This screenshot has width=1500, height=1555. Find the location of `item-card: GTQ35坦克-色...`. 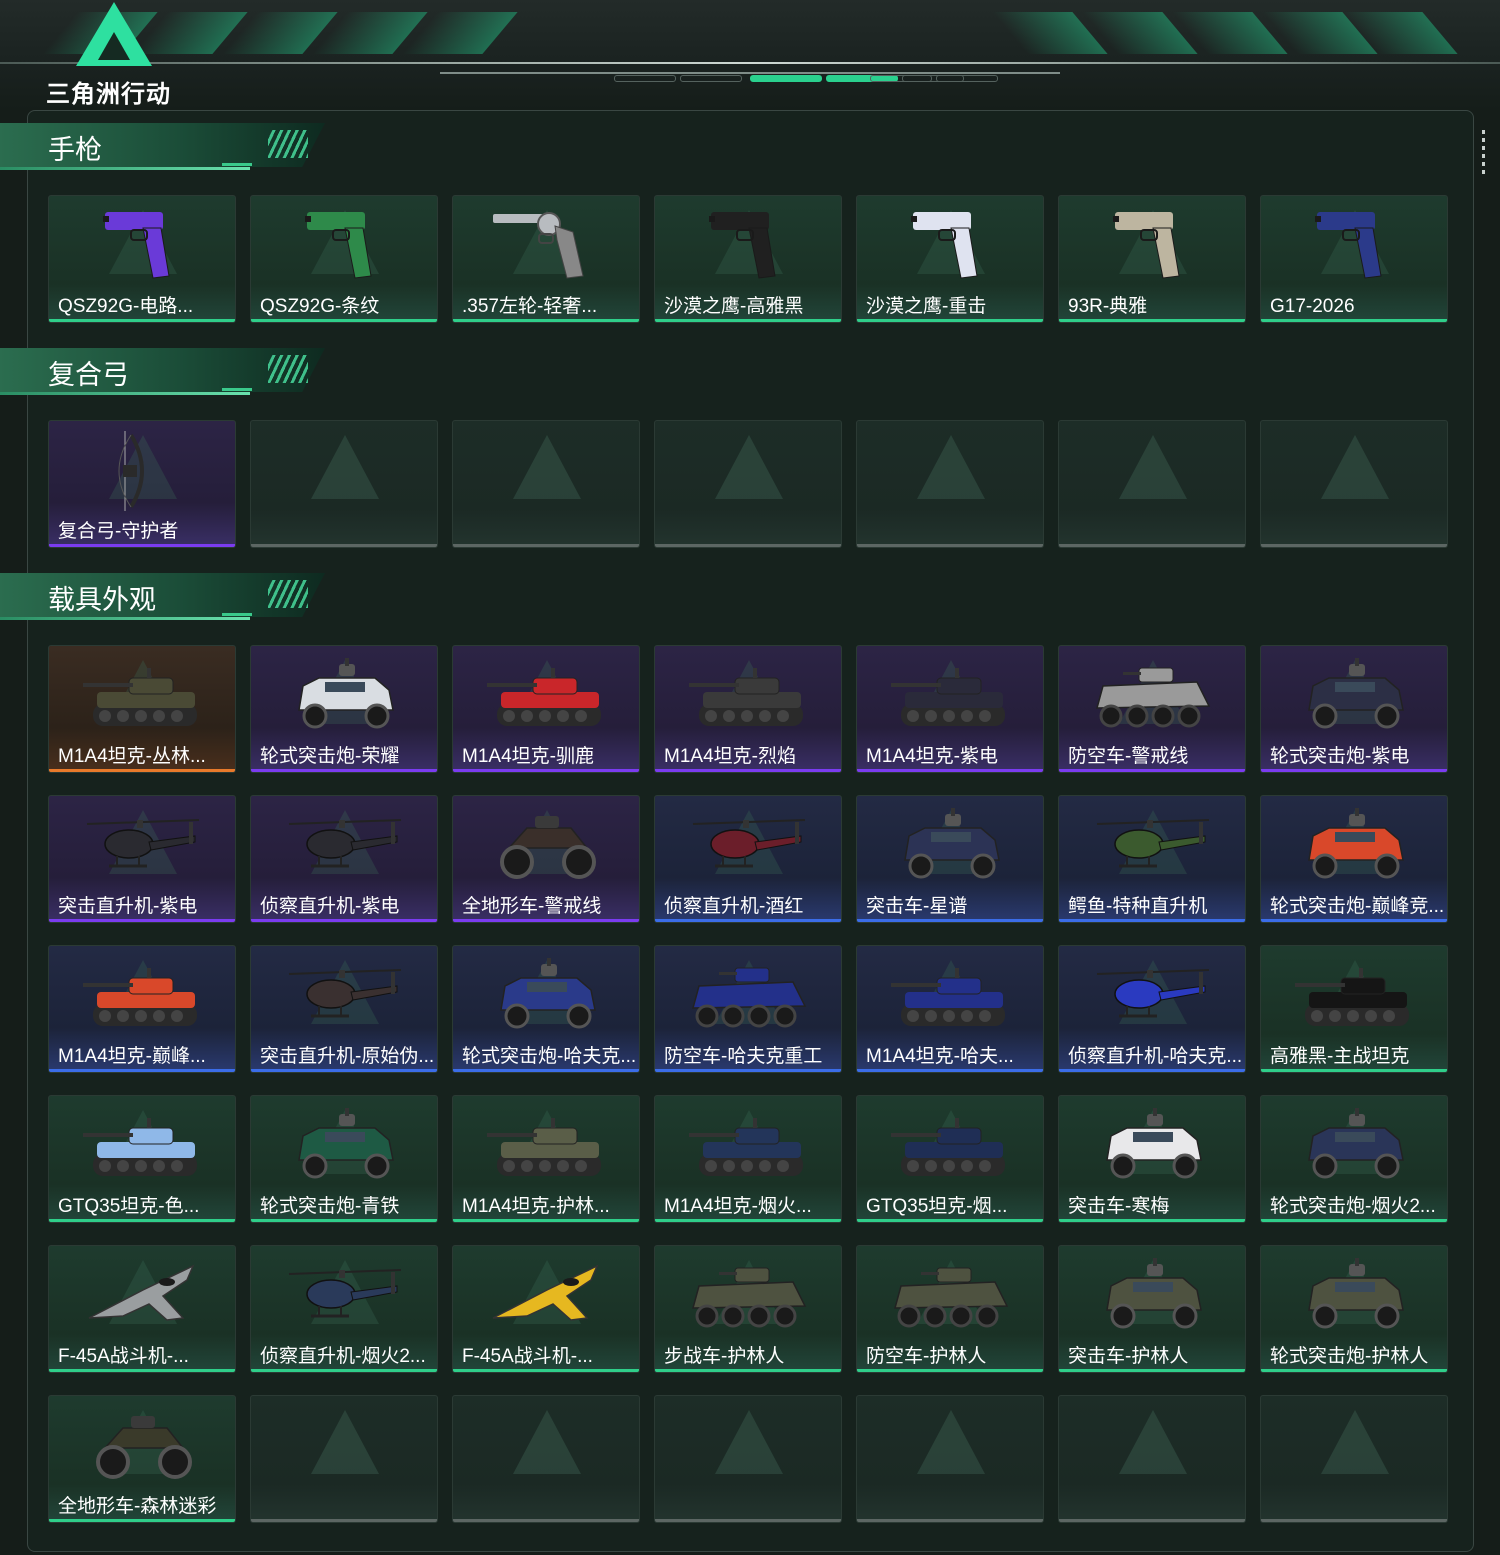

item-card: GTQ35坦克-色... is located at coordinates (142, 1159).